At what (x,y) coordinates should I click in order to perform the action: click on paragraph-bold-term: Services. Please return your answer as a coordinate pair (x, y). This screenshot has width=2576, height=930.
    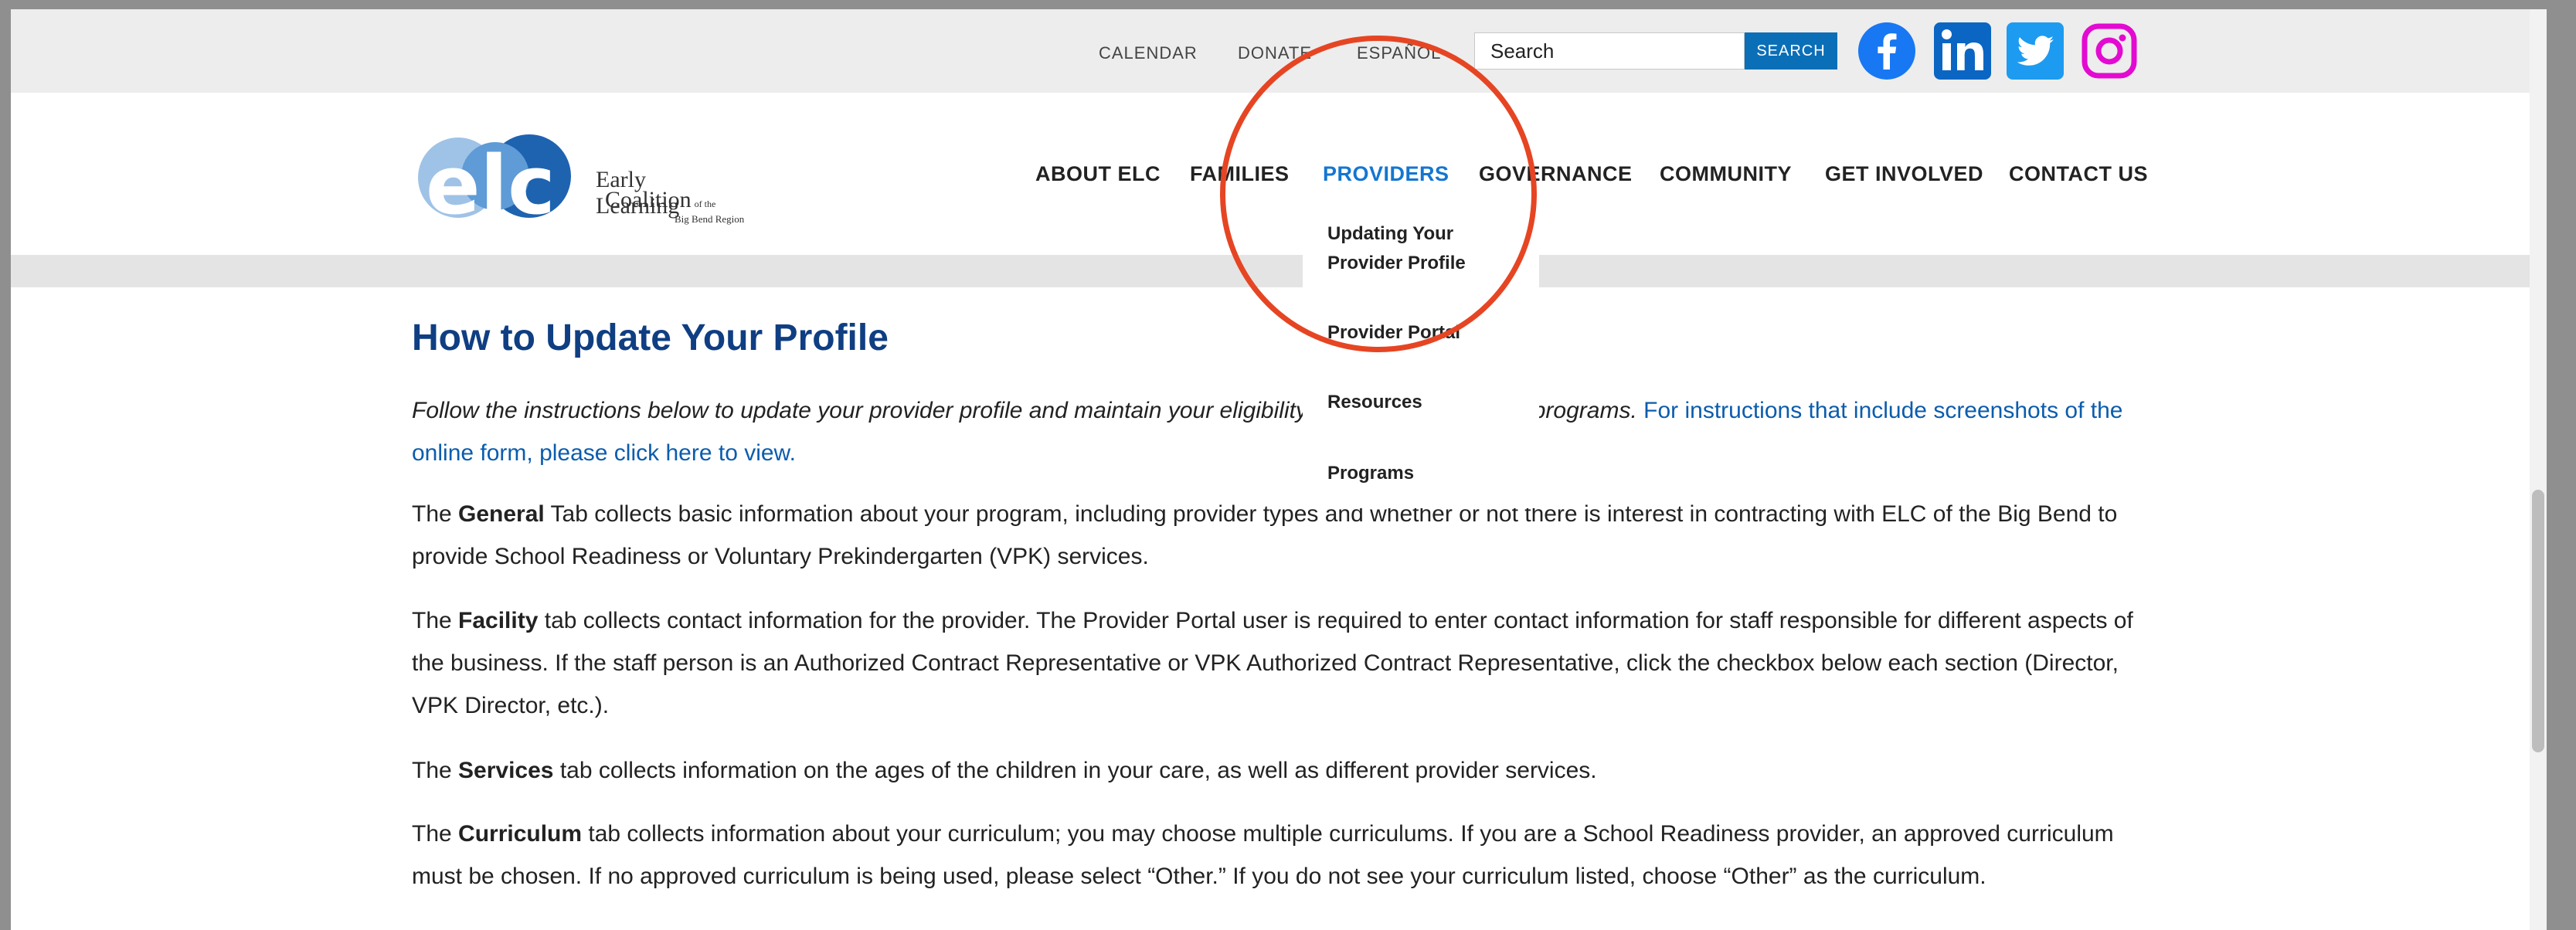
    Looking at the image, I should click on (506, 770).